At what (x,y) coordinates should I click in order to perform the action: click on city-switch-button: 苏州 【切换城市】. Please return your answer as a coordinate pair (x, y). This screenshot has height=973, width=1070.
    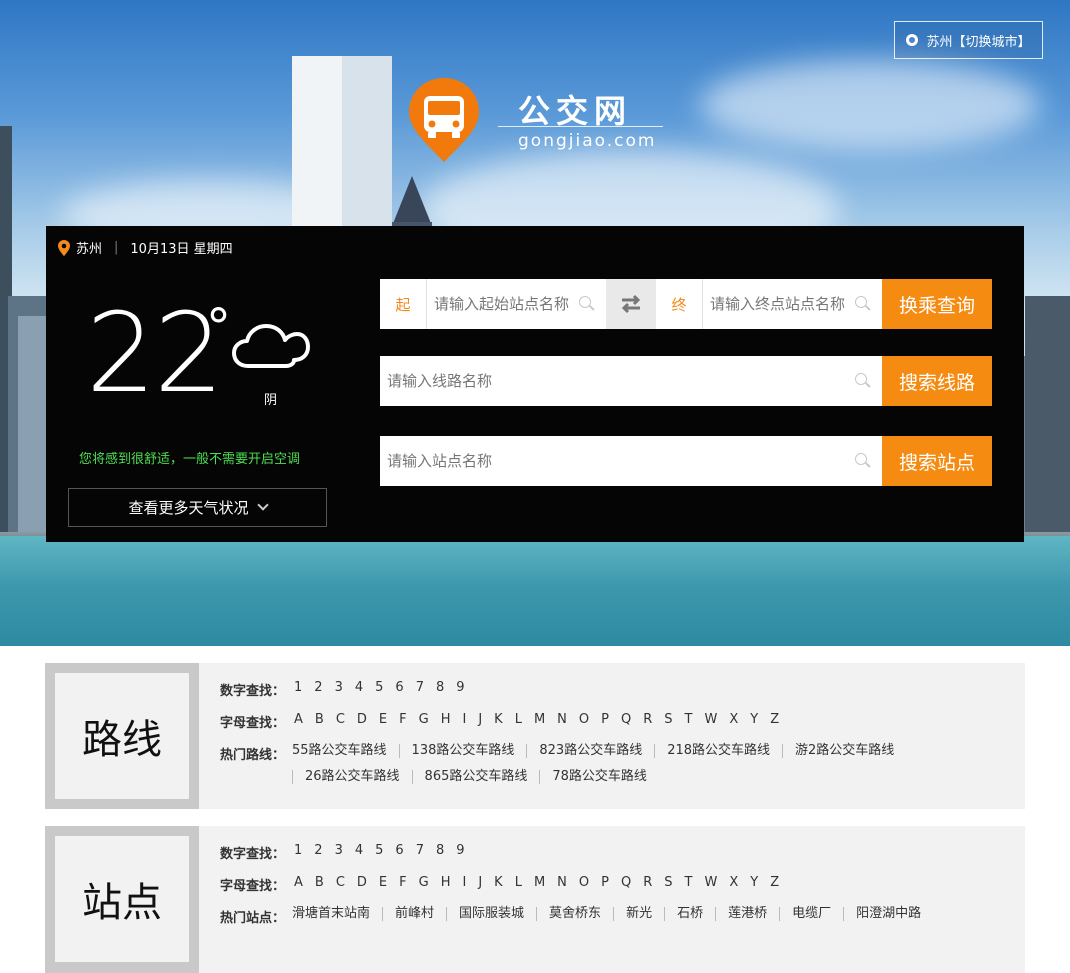
    Looking at the image, I should click on (968, 40).